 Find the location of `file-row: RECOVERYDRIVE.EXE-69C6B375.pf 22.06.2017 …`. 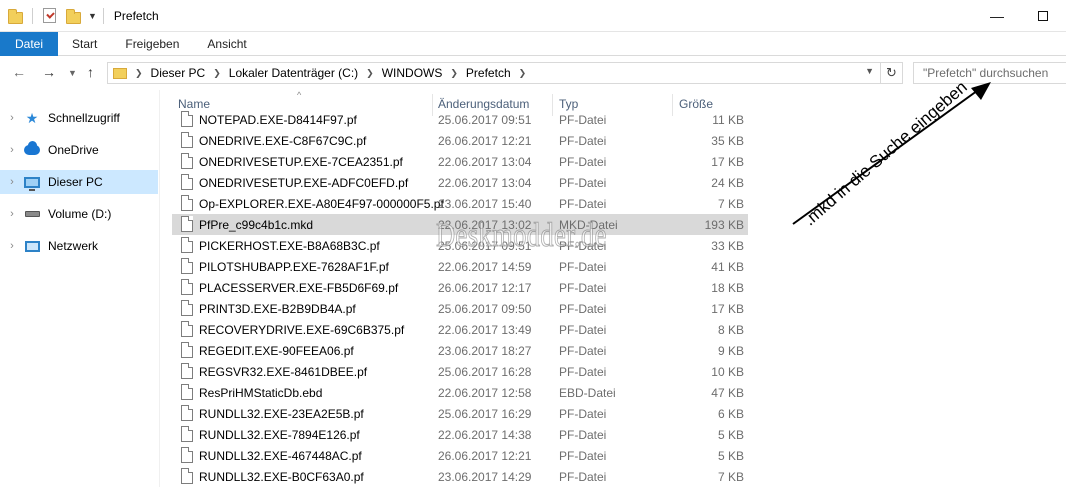

file-row: RECOVERYDRIVE.EXE-69C6B375.pf 22.06.2017 … is located at coordinates (460, 329).